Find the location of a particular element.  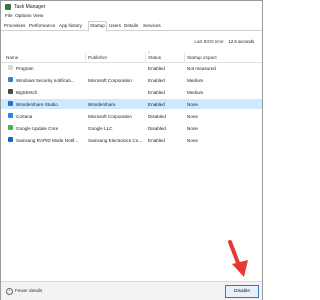

table-row: Google Update Core Google LLC Disabled None is located at coordinates (131, 128).